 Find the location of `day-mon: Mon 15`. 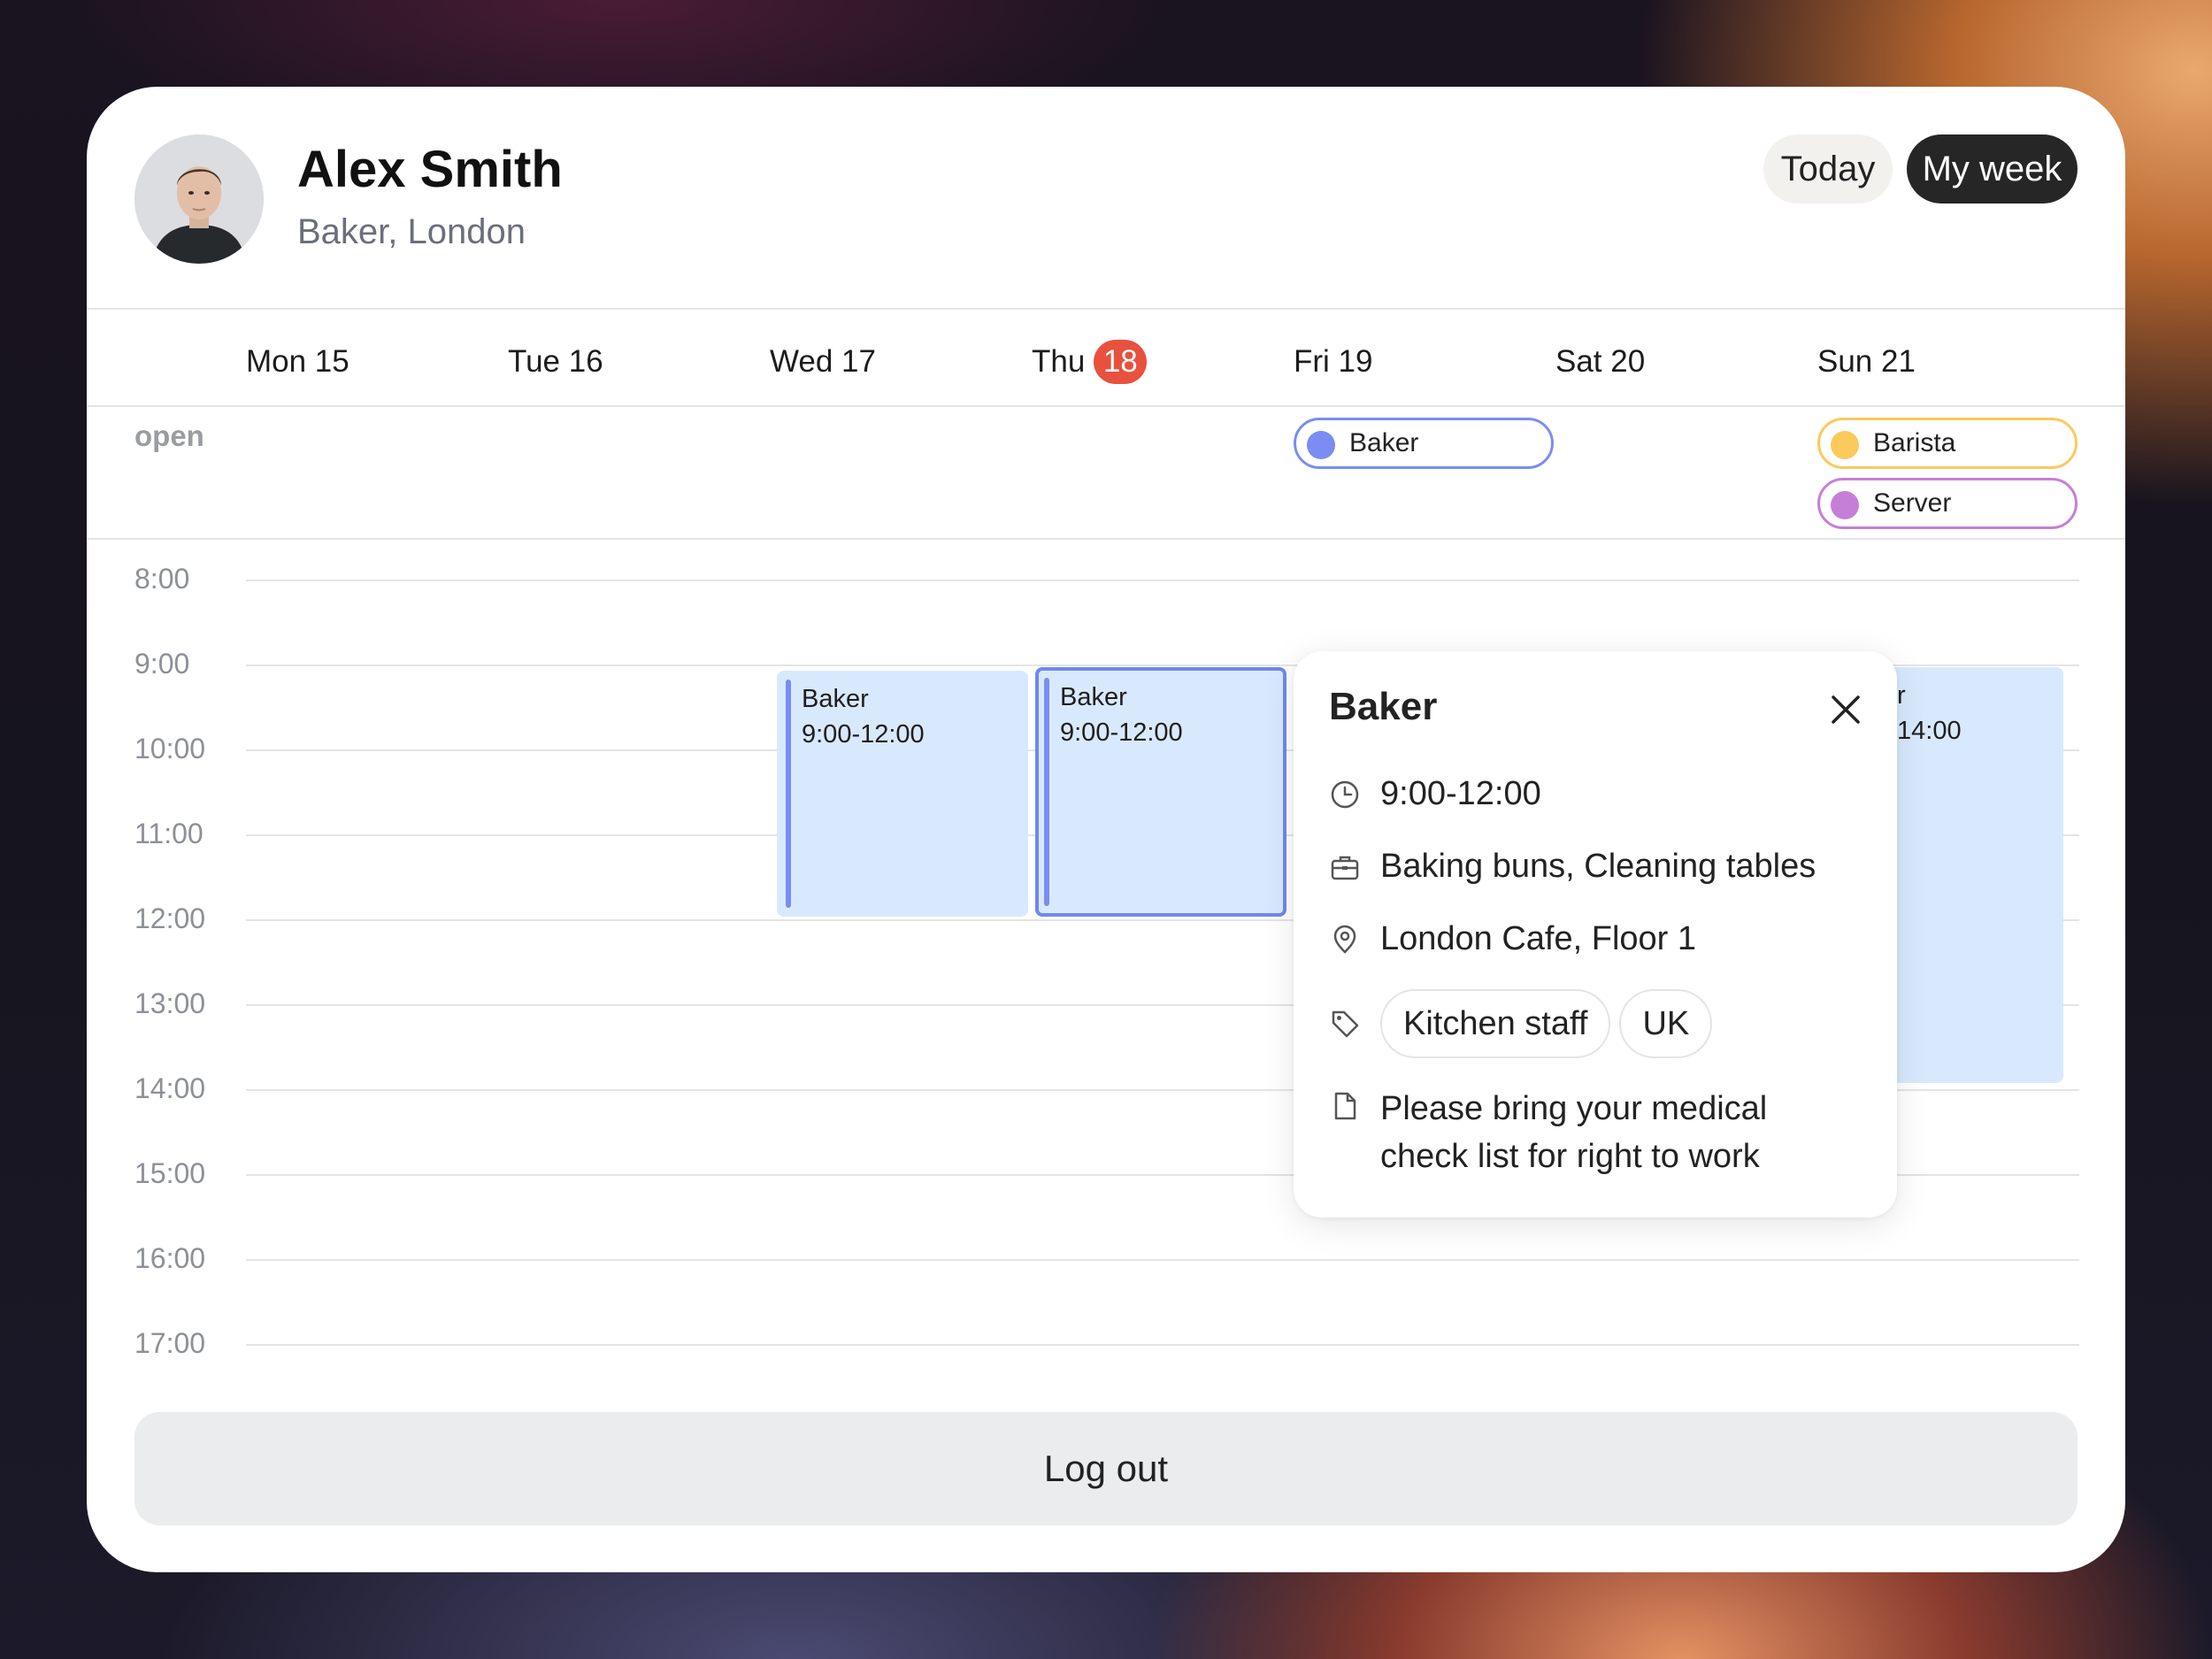

day-mon: Mon 15 is located at coordinates (298, 362).